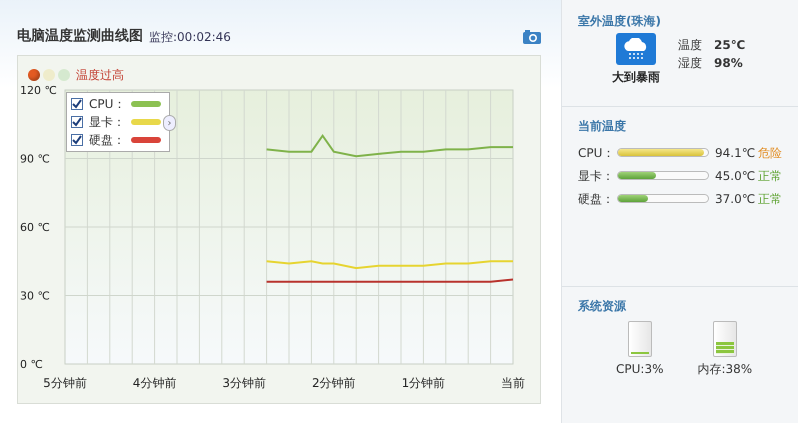 The height and width of the screenshot is (423, 798). What do you see at coordinates (80, 36) in the screenshot?
I see `chart-title: 电脑温度监测曲线图` at bounding box center [80, 36].